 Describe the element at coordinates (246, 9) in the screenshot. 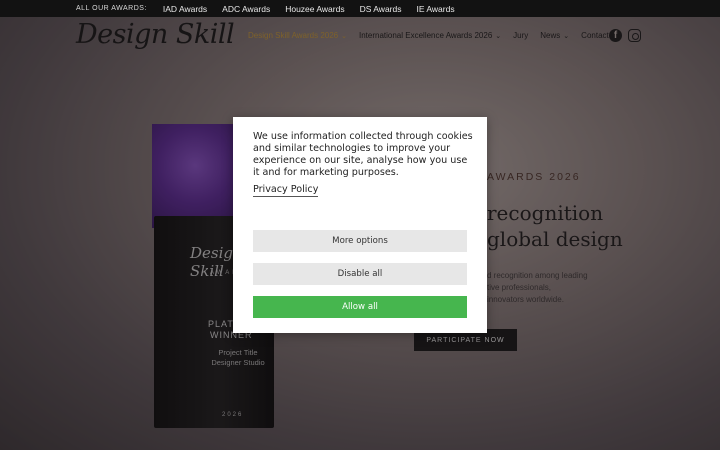

I see `topbar-link-adc: ADC Awards` at that location.